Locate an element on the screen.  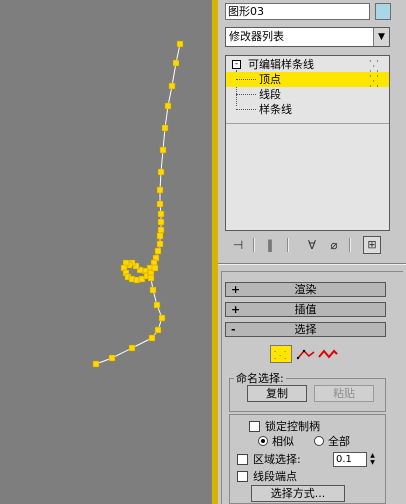
modifier-list-dropdown: 修改器列表 ▼ is located at coordinates (307, 37).